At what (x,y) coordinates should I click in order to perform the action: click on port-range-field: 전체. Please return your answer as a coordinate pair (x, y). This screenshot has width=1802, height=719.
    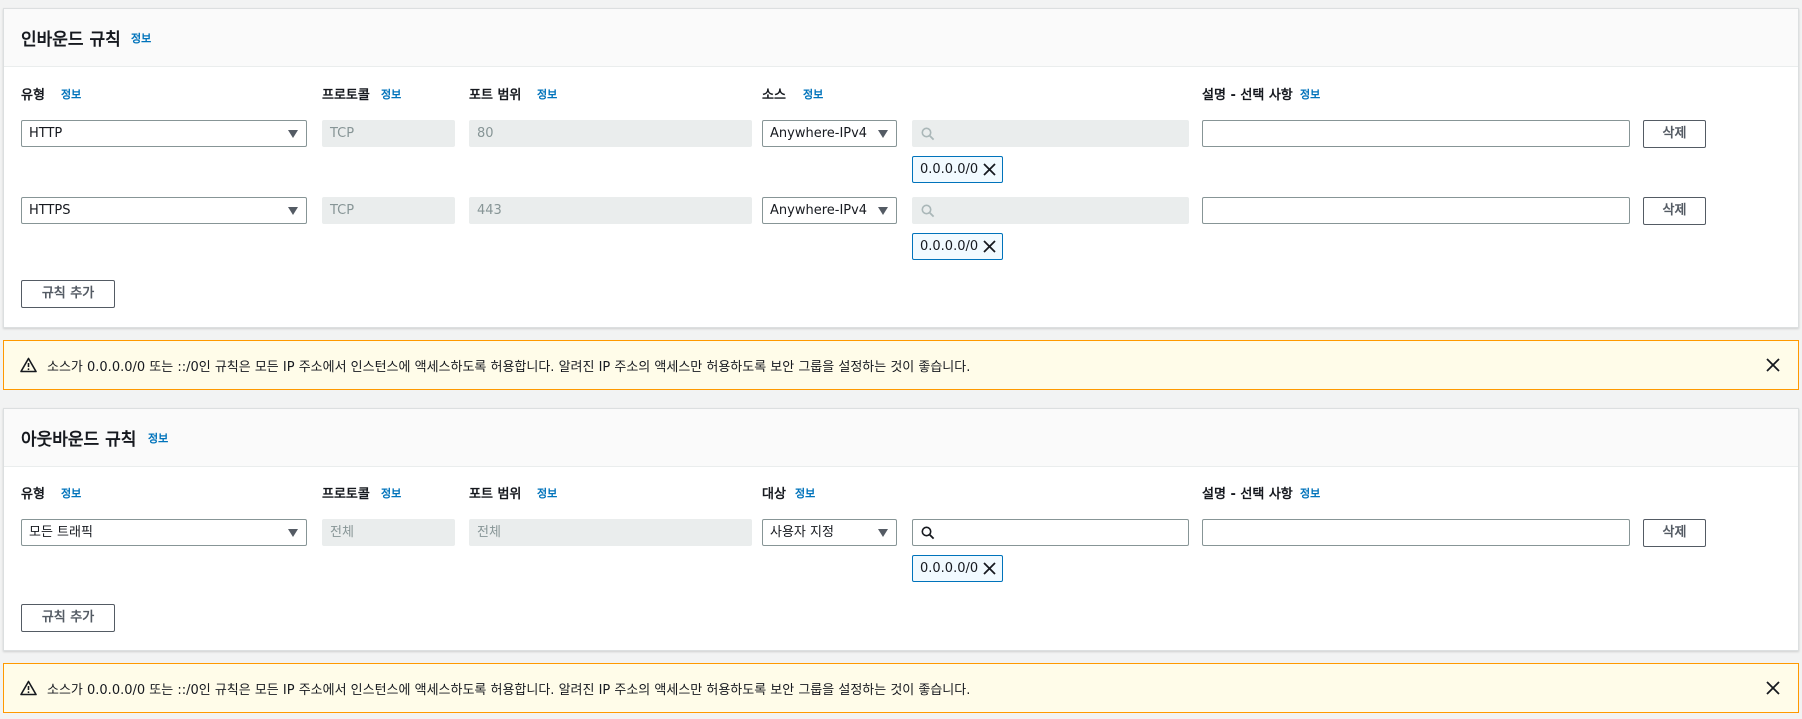
    Looking at the image, I should click on (610, 532).